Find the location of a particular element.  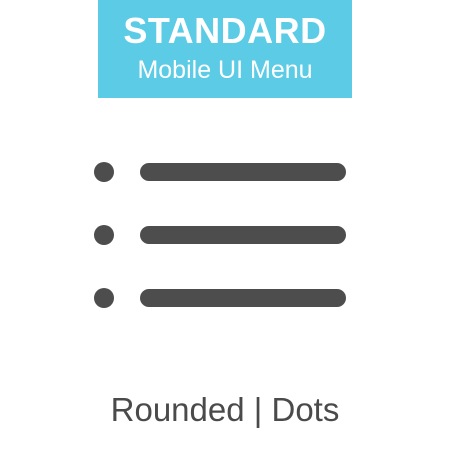

banner-subtitle: Mobile UI Menu is located at coordinates (225, 70).